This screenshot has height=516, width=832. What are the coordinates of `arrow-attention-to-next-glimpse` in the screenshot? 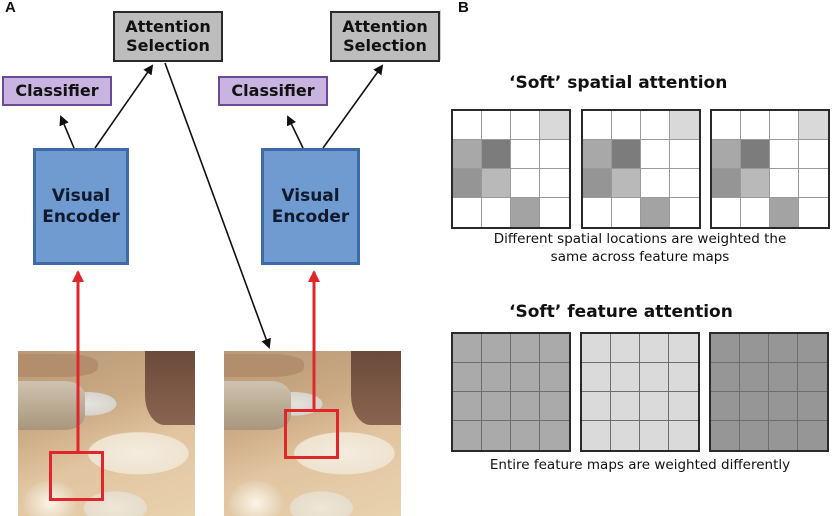 It's located at (217, 205).